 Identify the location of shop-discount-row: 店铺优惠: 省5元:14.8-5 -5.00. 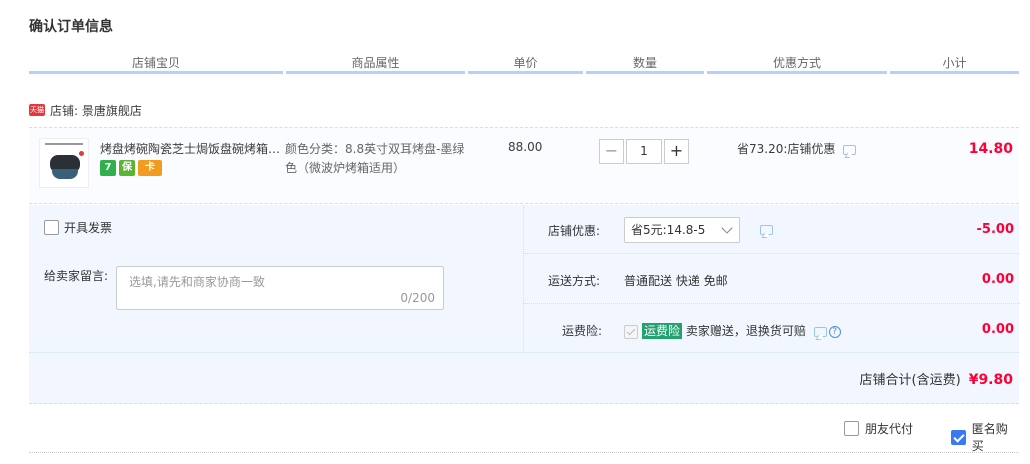
(772, 229).